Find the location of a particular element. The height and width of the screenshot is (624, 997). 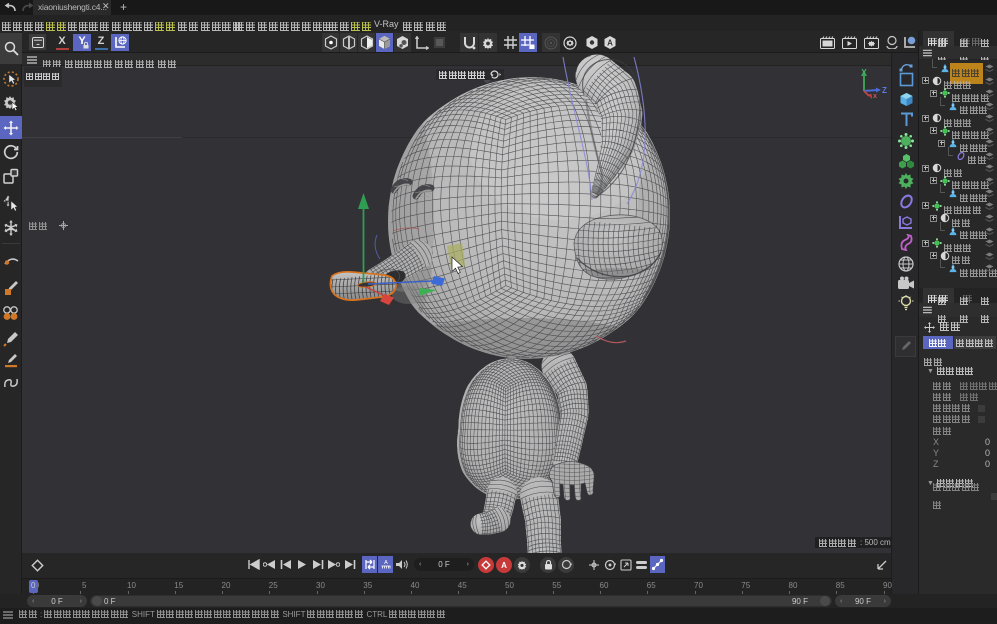

svg-text: Z is located at coordinates (884, 90).